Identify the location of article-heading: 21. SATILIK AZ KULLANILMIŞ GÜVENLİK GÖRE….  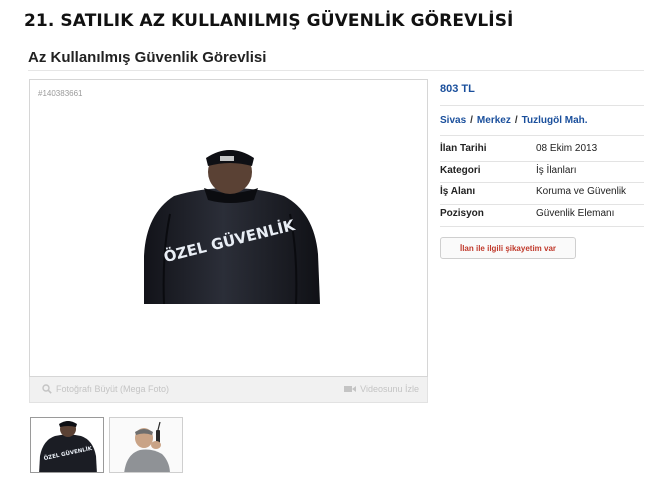
(269, 21).